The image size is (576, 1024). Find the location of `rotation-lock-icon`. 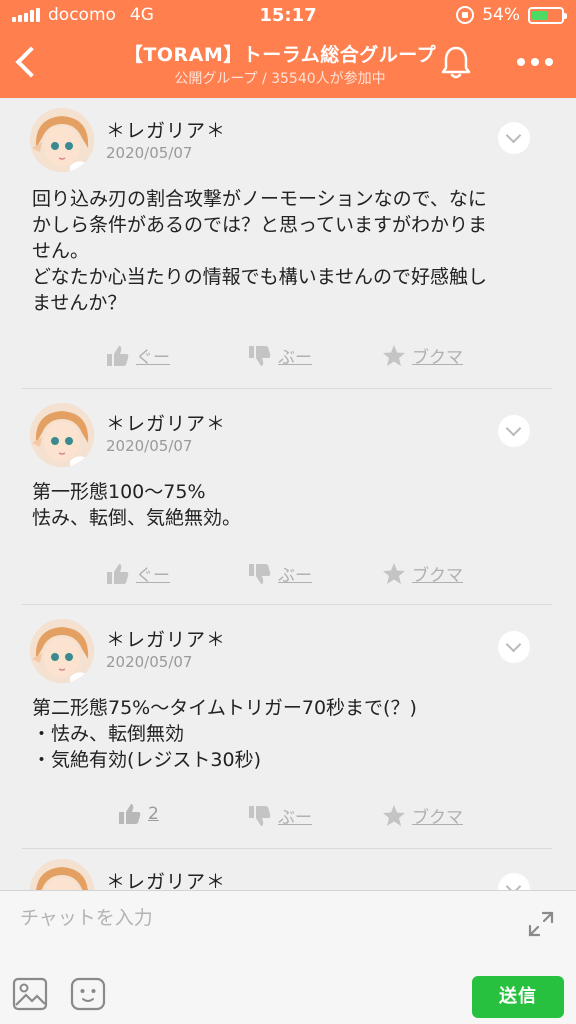

rotation-lock-icon is located at coordinates (465, 15).